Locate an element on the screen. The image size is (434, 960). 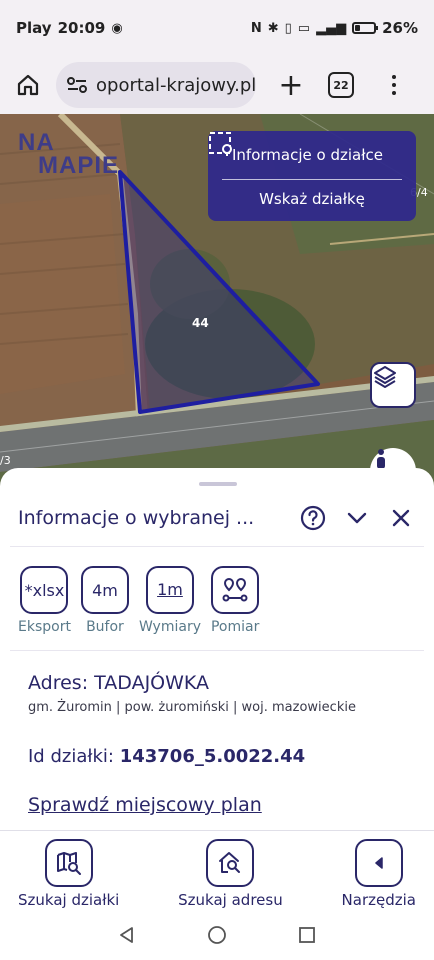
measure-route-icon is located at coordinates (235, 589).